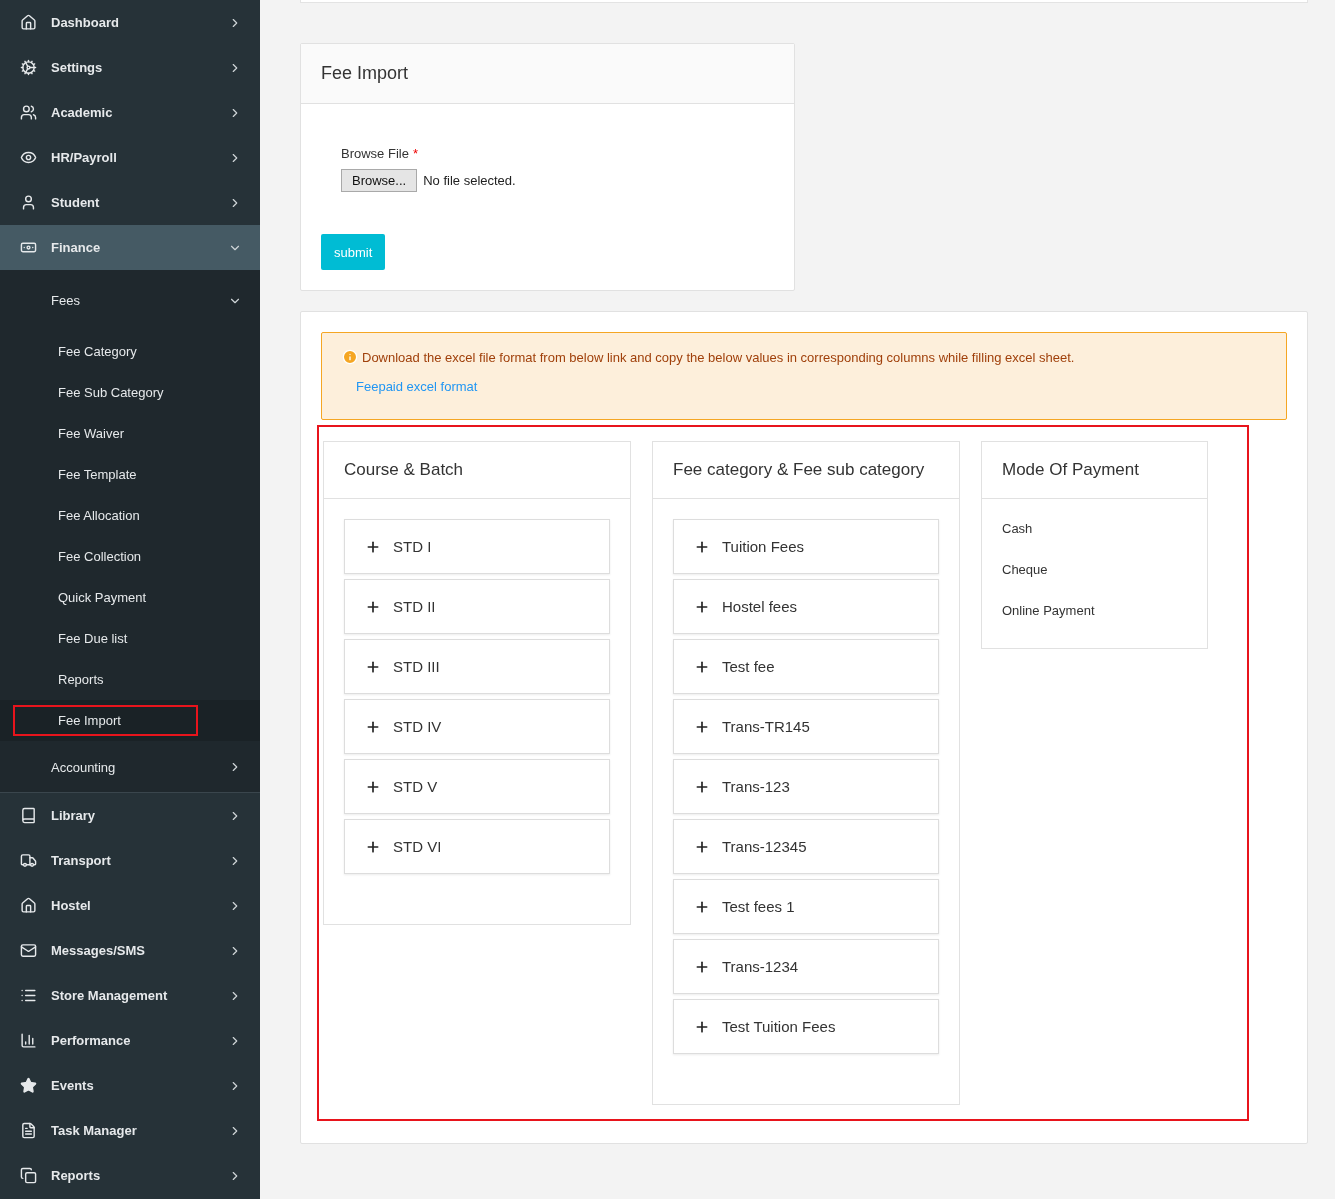 The image size is (1335, 1199). I want to click on panel-title: Fee category & Fee sub category, so click(799, 470).